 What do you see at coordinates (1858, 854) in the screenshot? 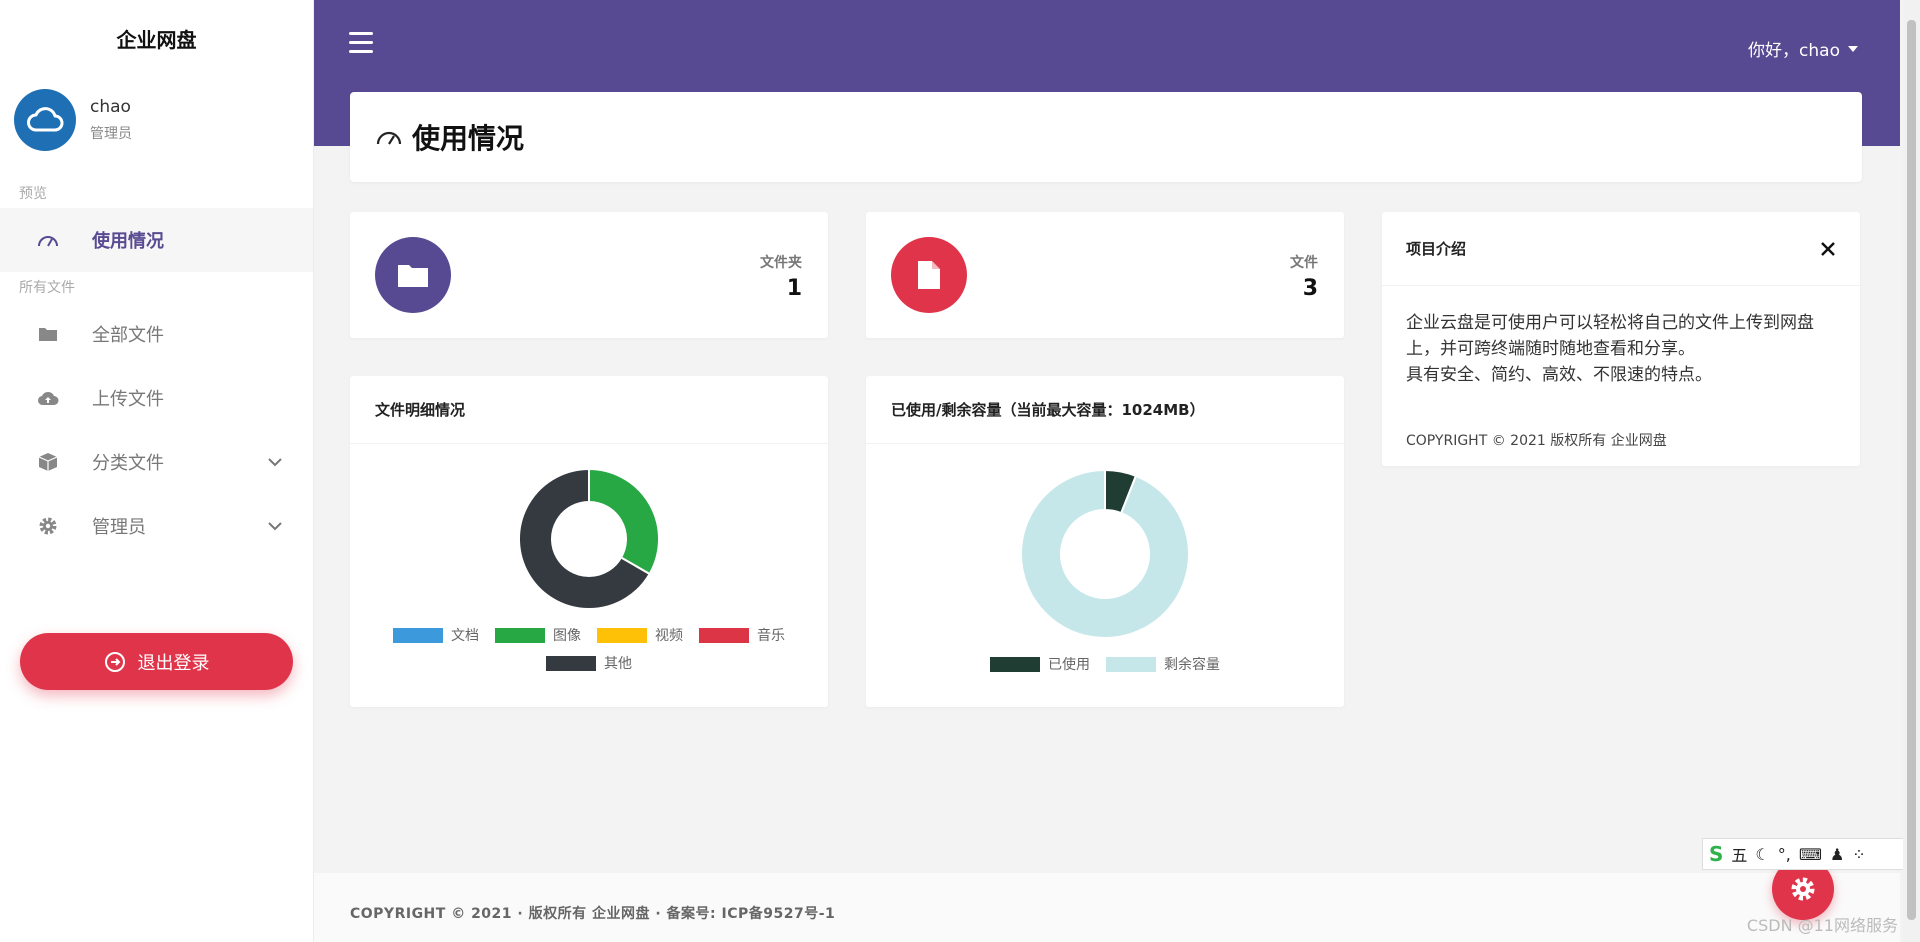
I see `grid-icon: ⁘` at bounding box center [1858, 854].